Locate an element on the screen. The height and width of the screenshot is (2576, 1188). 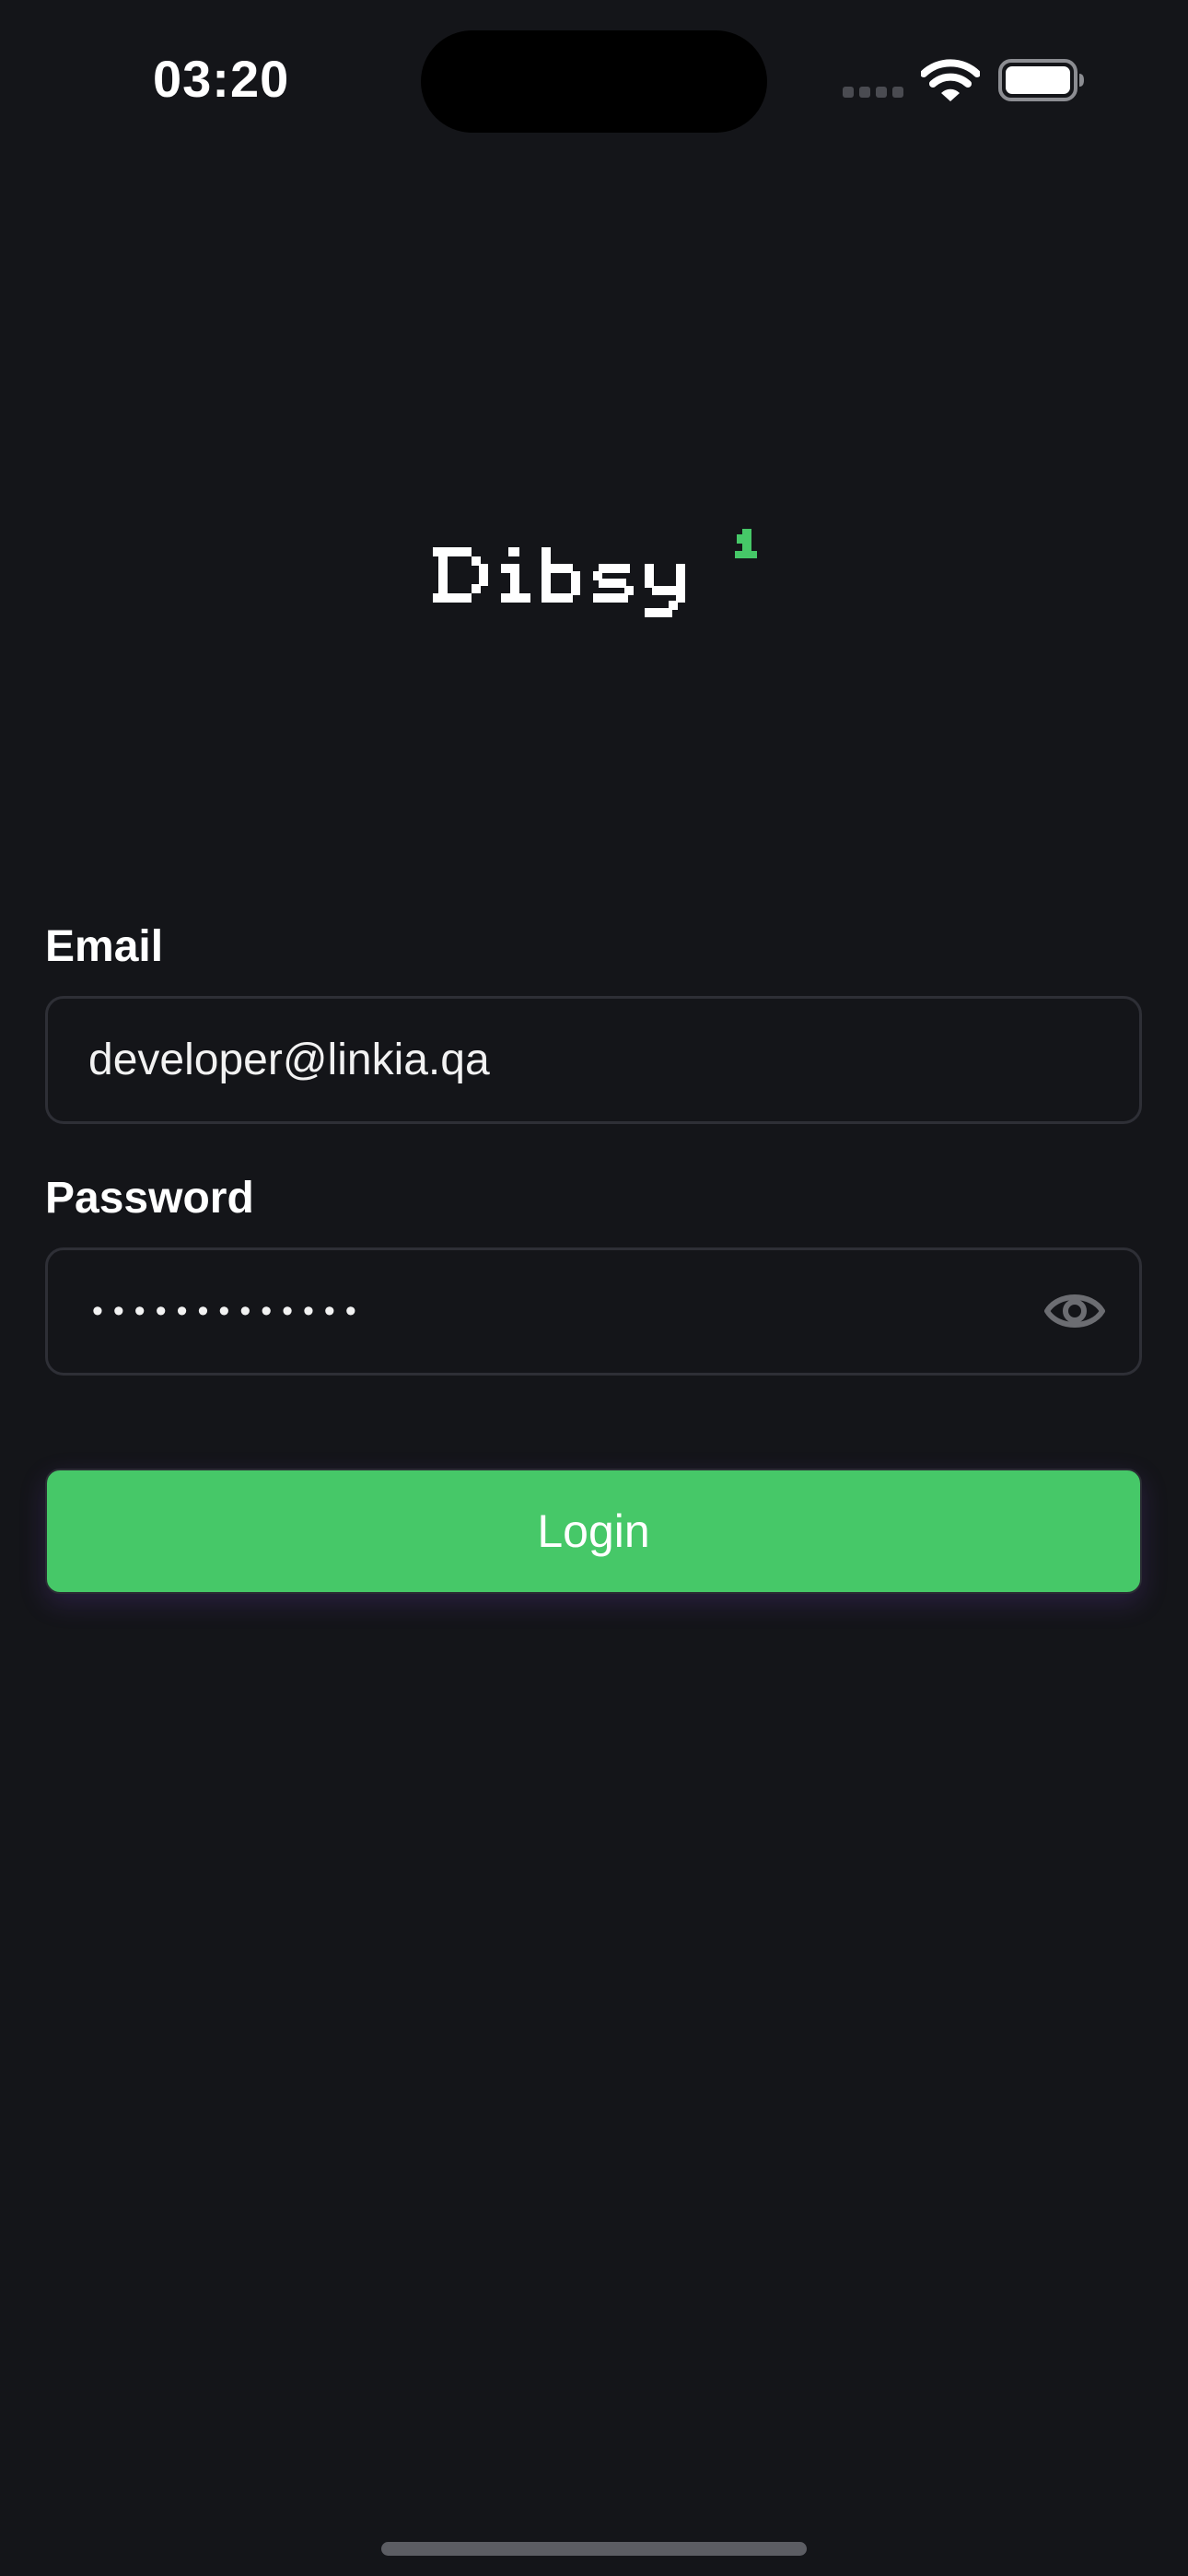
email-field: developer@linkia.qa is located at coordinates (593, 1060).